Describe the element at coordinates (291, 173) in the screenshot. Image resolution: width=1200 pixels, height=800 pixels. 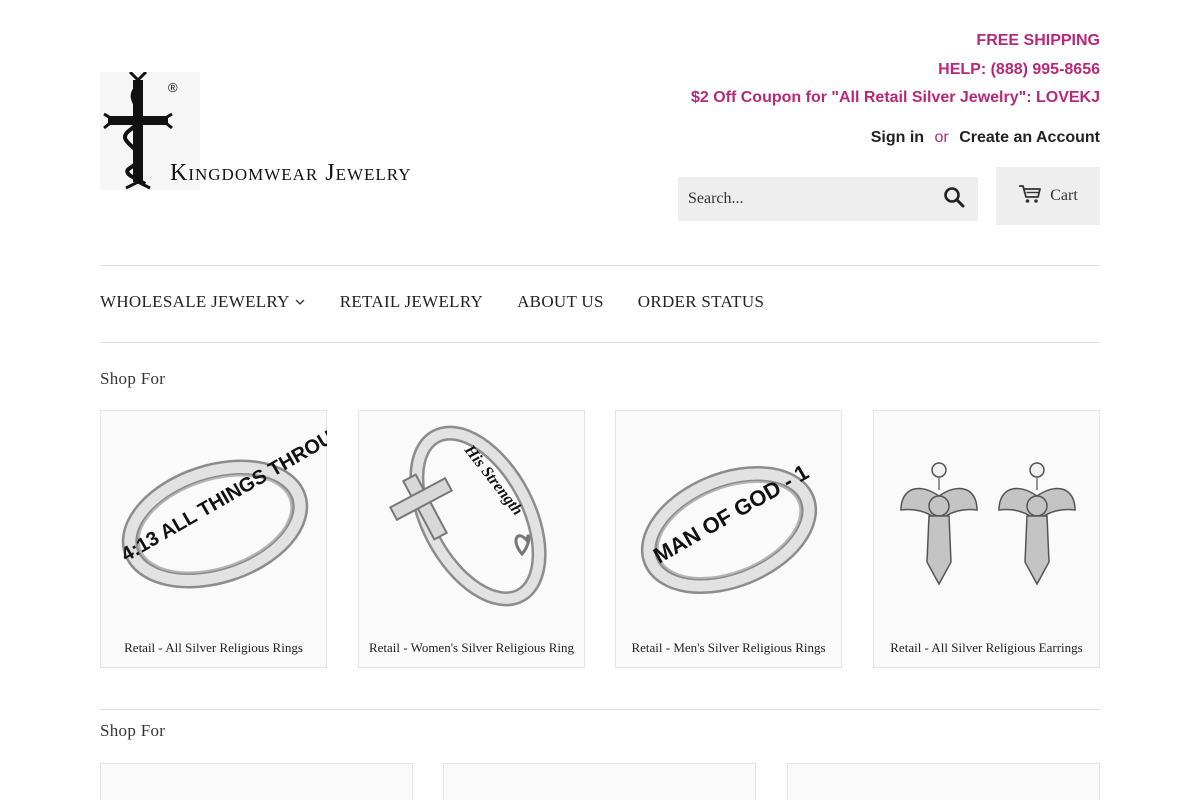
I see `logo-text: Kingdomwear Jewelry` at that location.